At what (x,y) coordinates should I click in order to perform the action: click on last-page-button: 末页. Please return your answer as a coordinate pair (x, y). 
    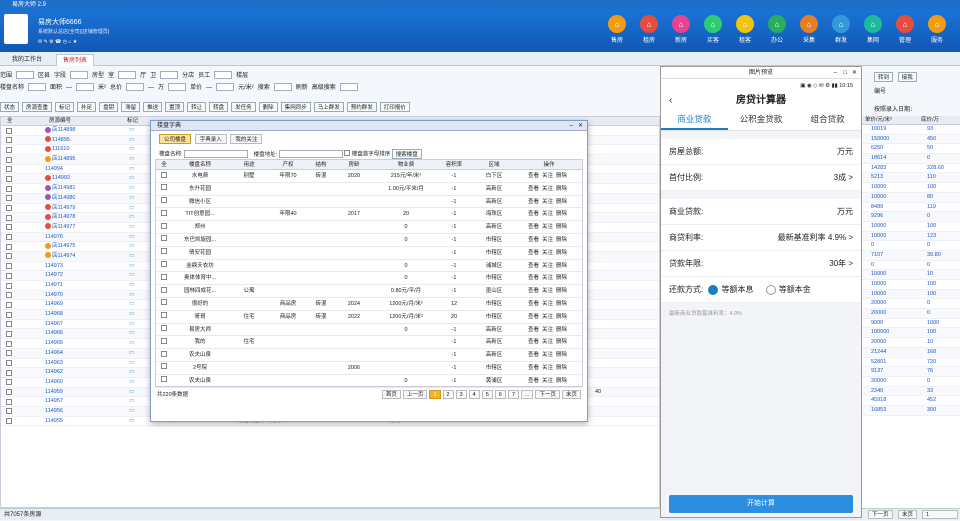
    Looking at the image, I should click on (908, 514).